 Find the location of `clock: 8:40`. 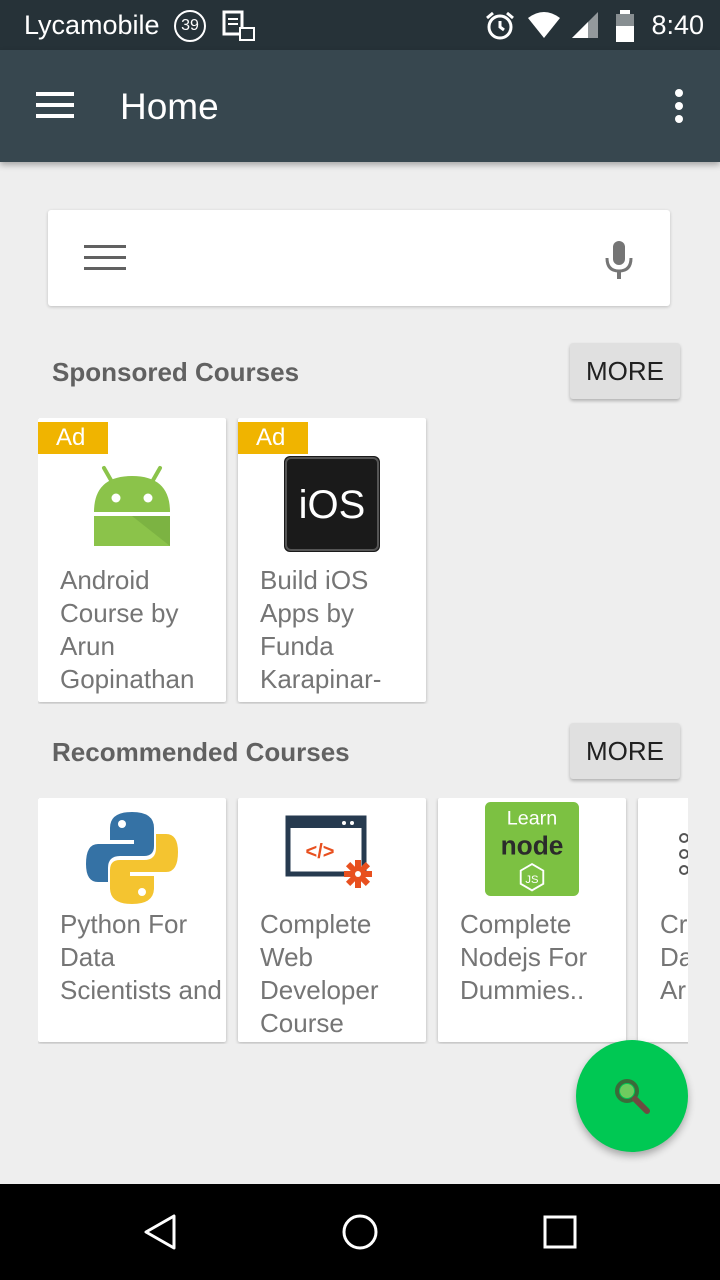

clock: 8:40 is located at coordinates (677, 25).